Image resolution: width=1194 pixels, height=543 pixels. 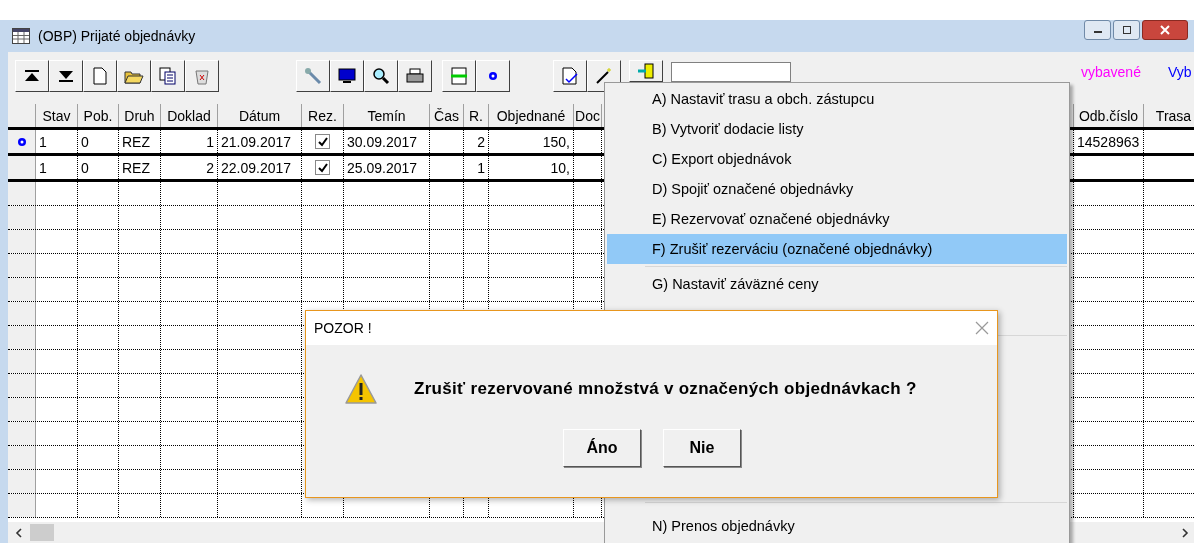 I want to click on monitor-icon, so click(x=347, y=76).